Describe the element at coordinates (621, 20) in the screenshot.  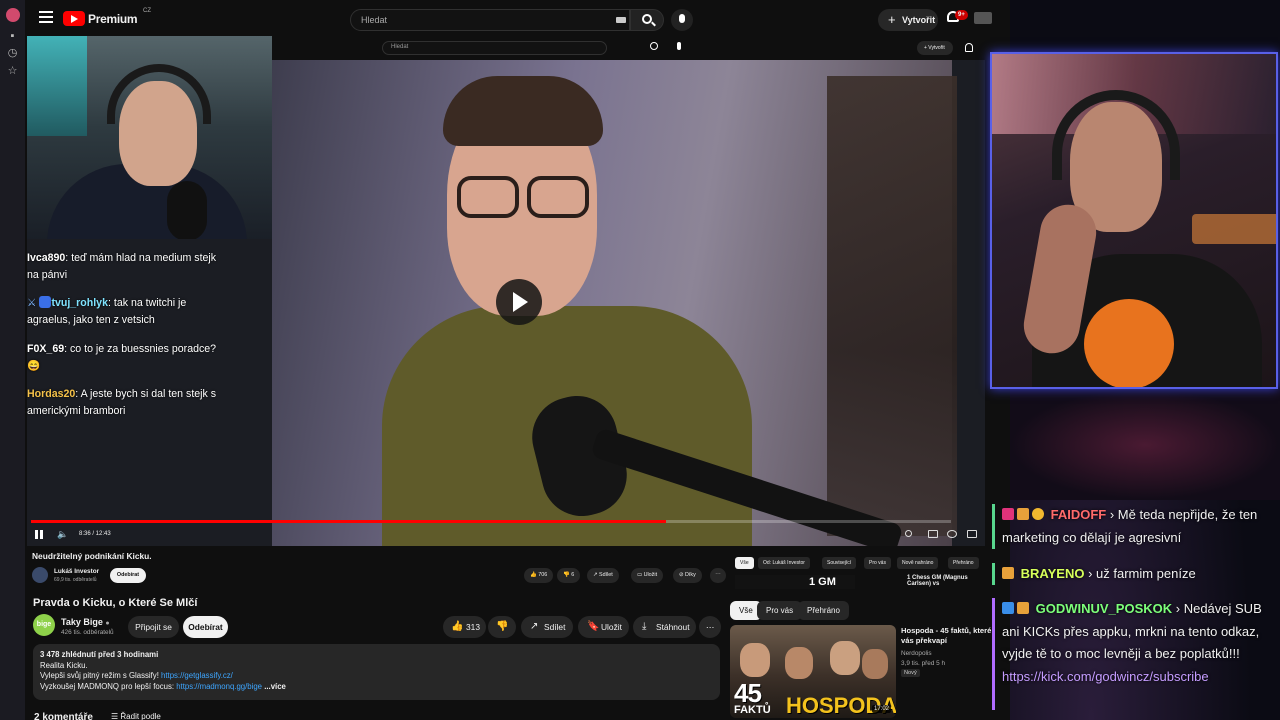
I see `keyboard-icon` at that location.